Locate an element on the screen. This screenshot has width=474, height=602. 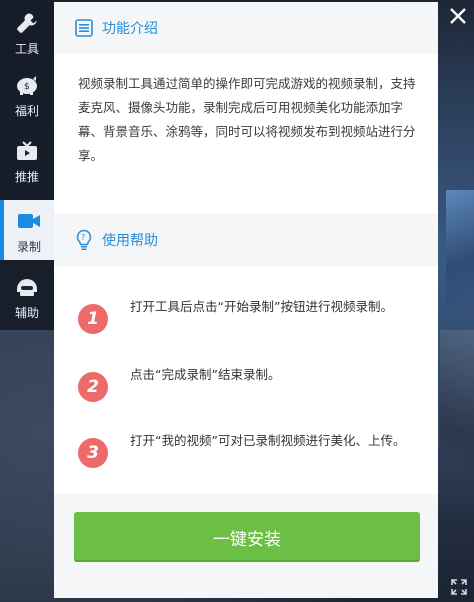
intro-title: 功能介绍 is located at coordinates (130, 29).